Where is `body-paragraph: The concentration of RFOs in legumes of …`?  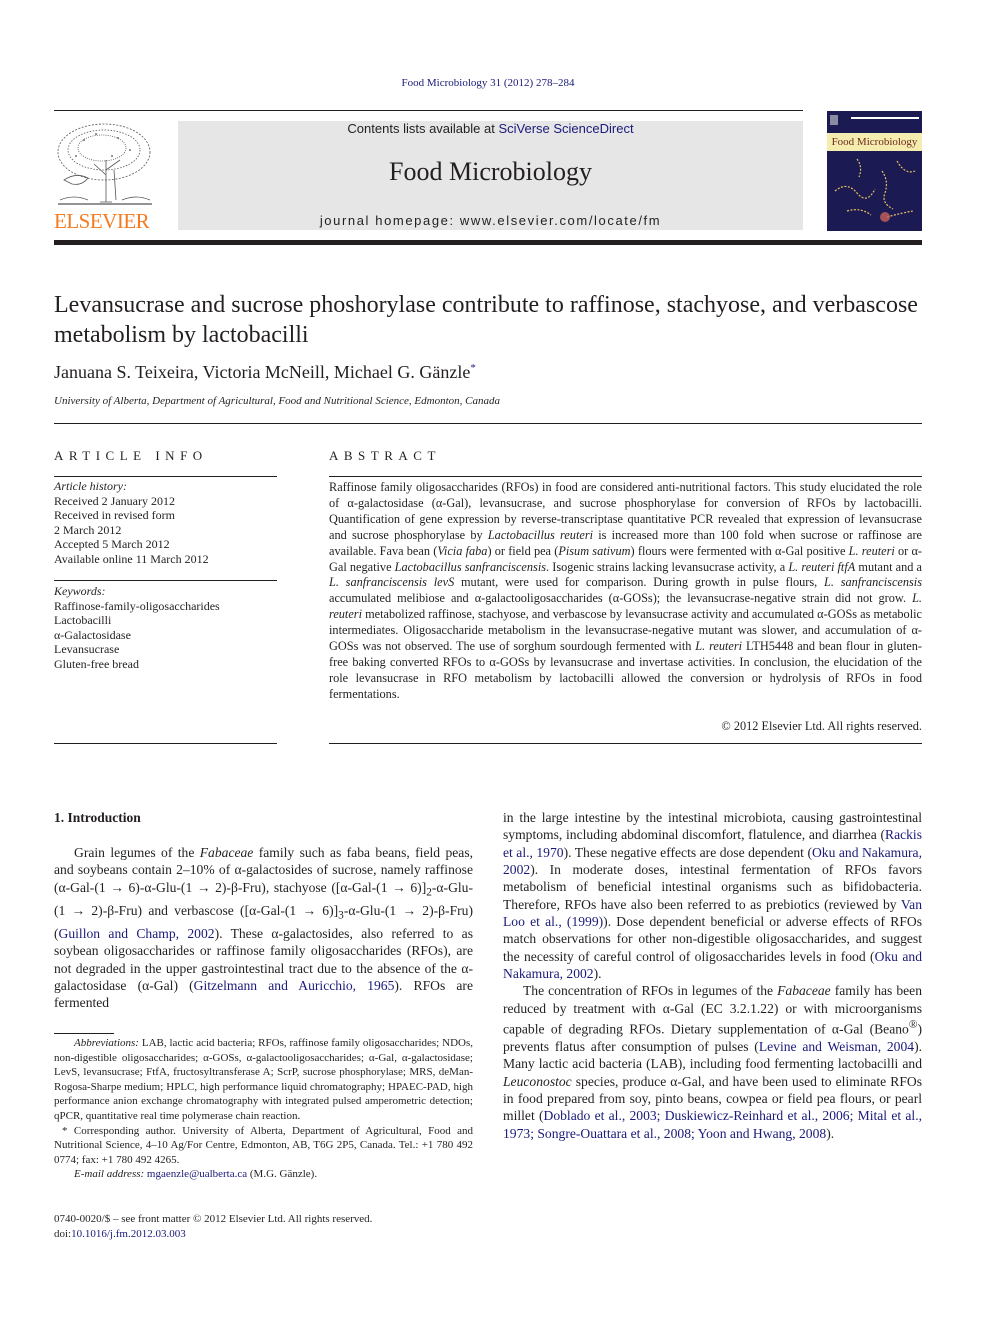
body-paragraph: The concentration of RFOs in legumes of … is located at coordinates (712, 1062).